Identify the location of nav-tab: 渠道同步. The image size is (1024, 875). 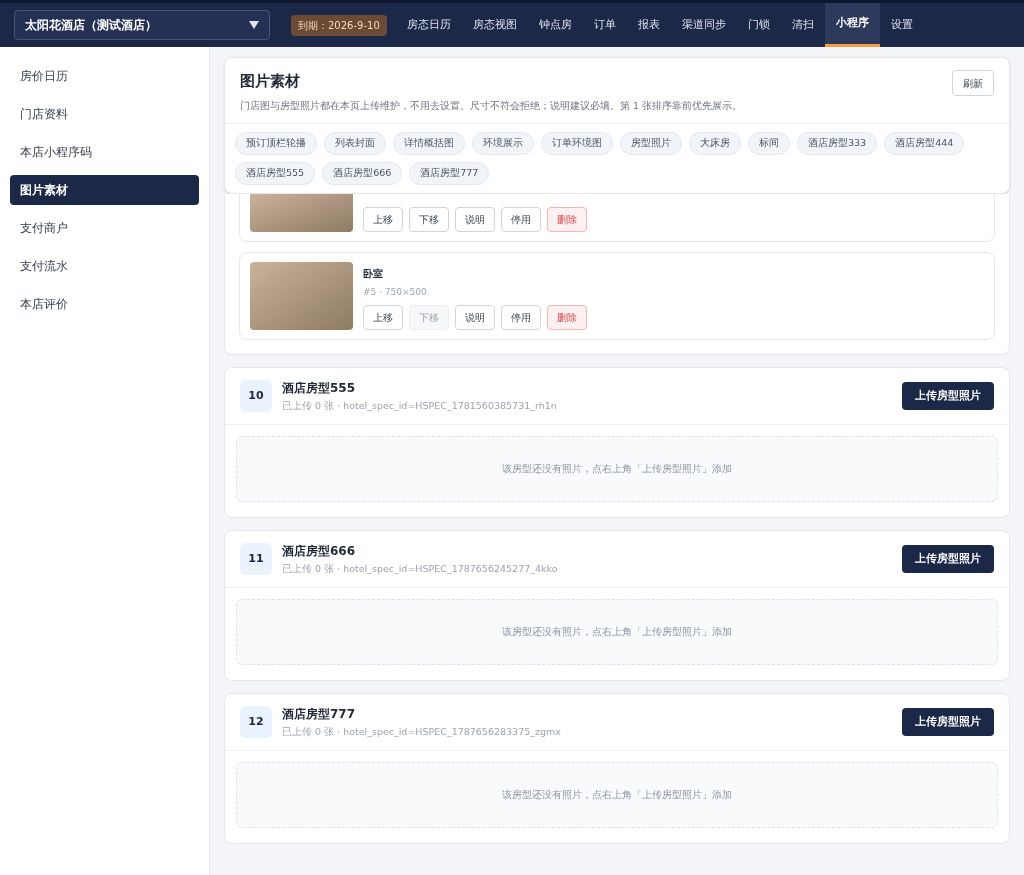
(703, 25).